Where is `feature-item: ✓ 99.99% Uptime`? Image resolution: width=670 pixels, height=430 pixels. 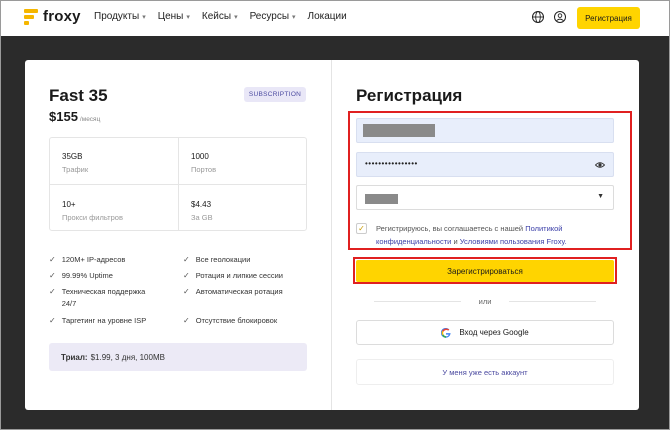 feature-item: ✓ 99.99% Uptime is located at coordinates (81, 276).